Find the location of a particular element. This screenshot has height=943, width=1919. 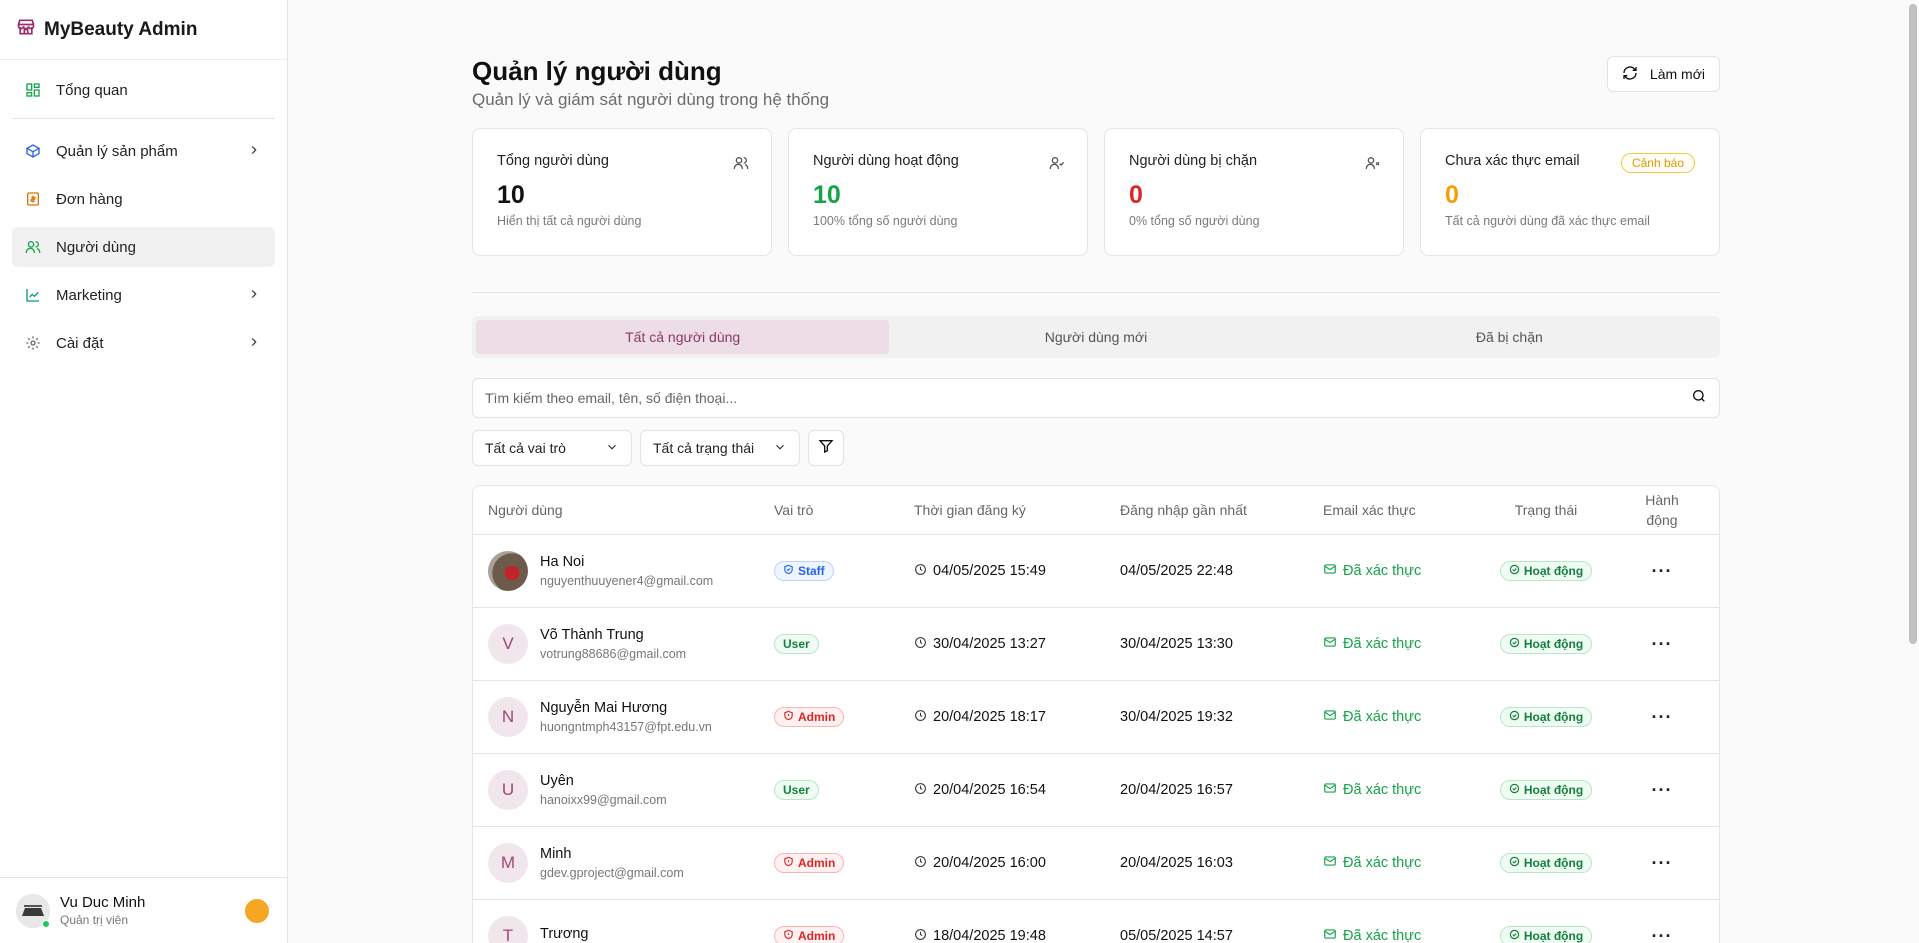

user-info: Ha Noi nguyenthuuyener4@gmail.com is located at coordinates (626, 571).